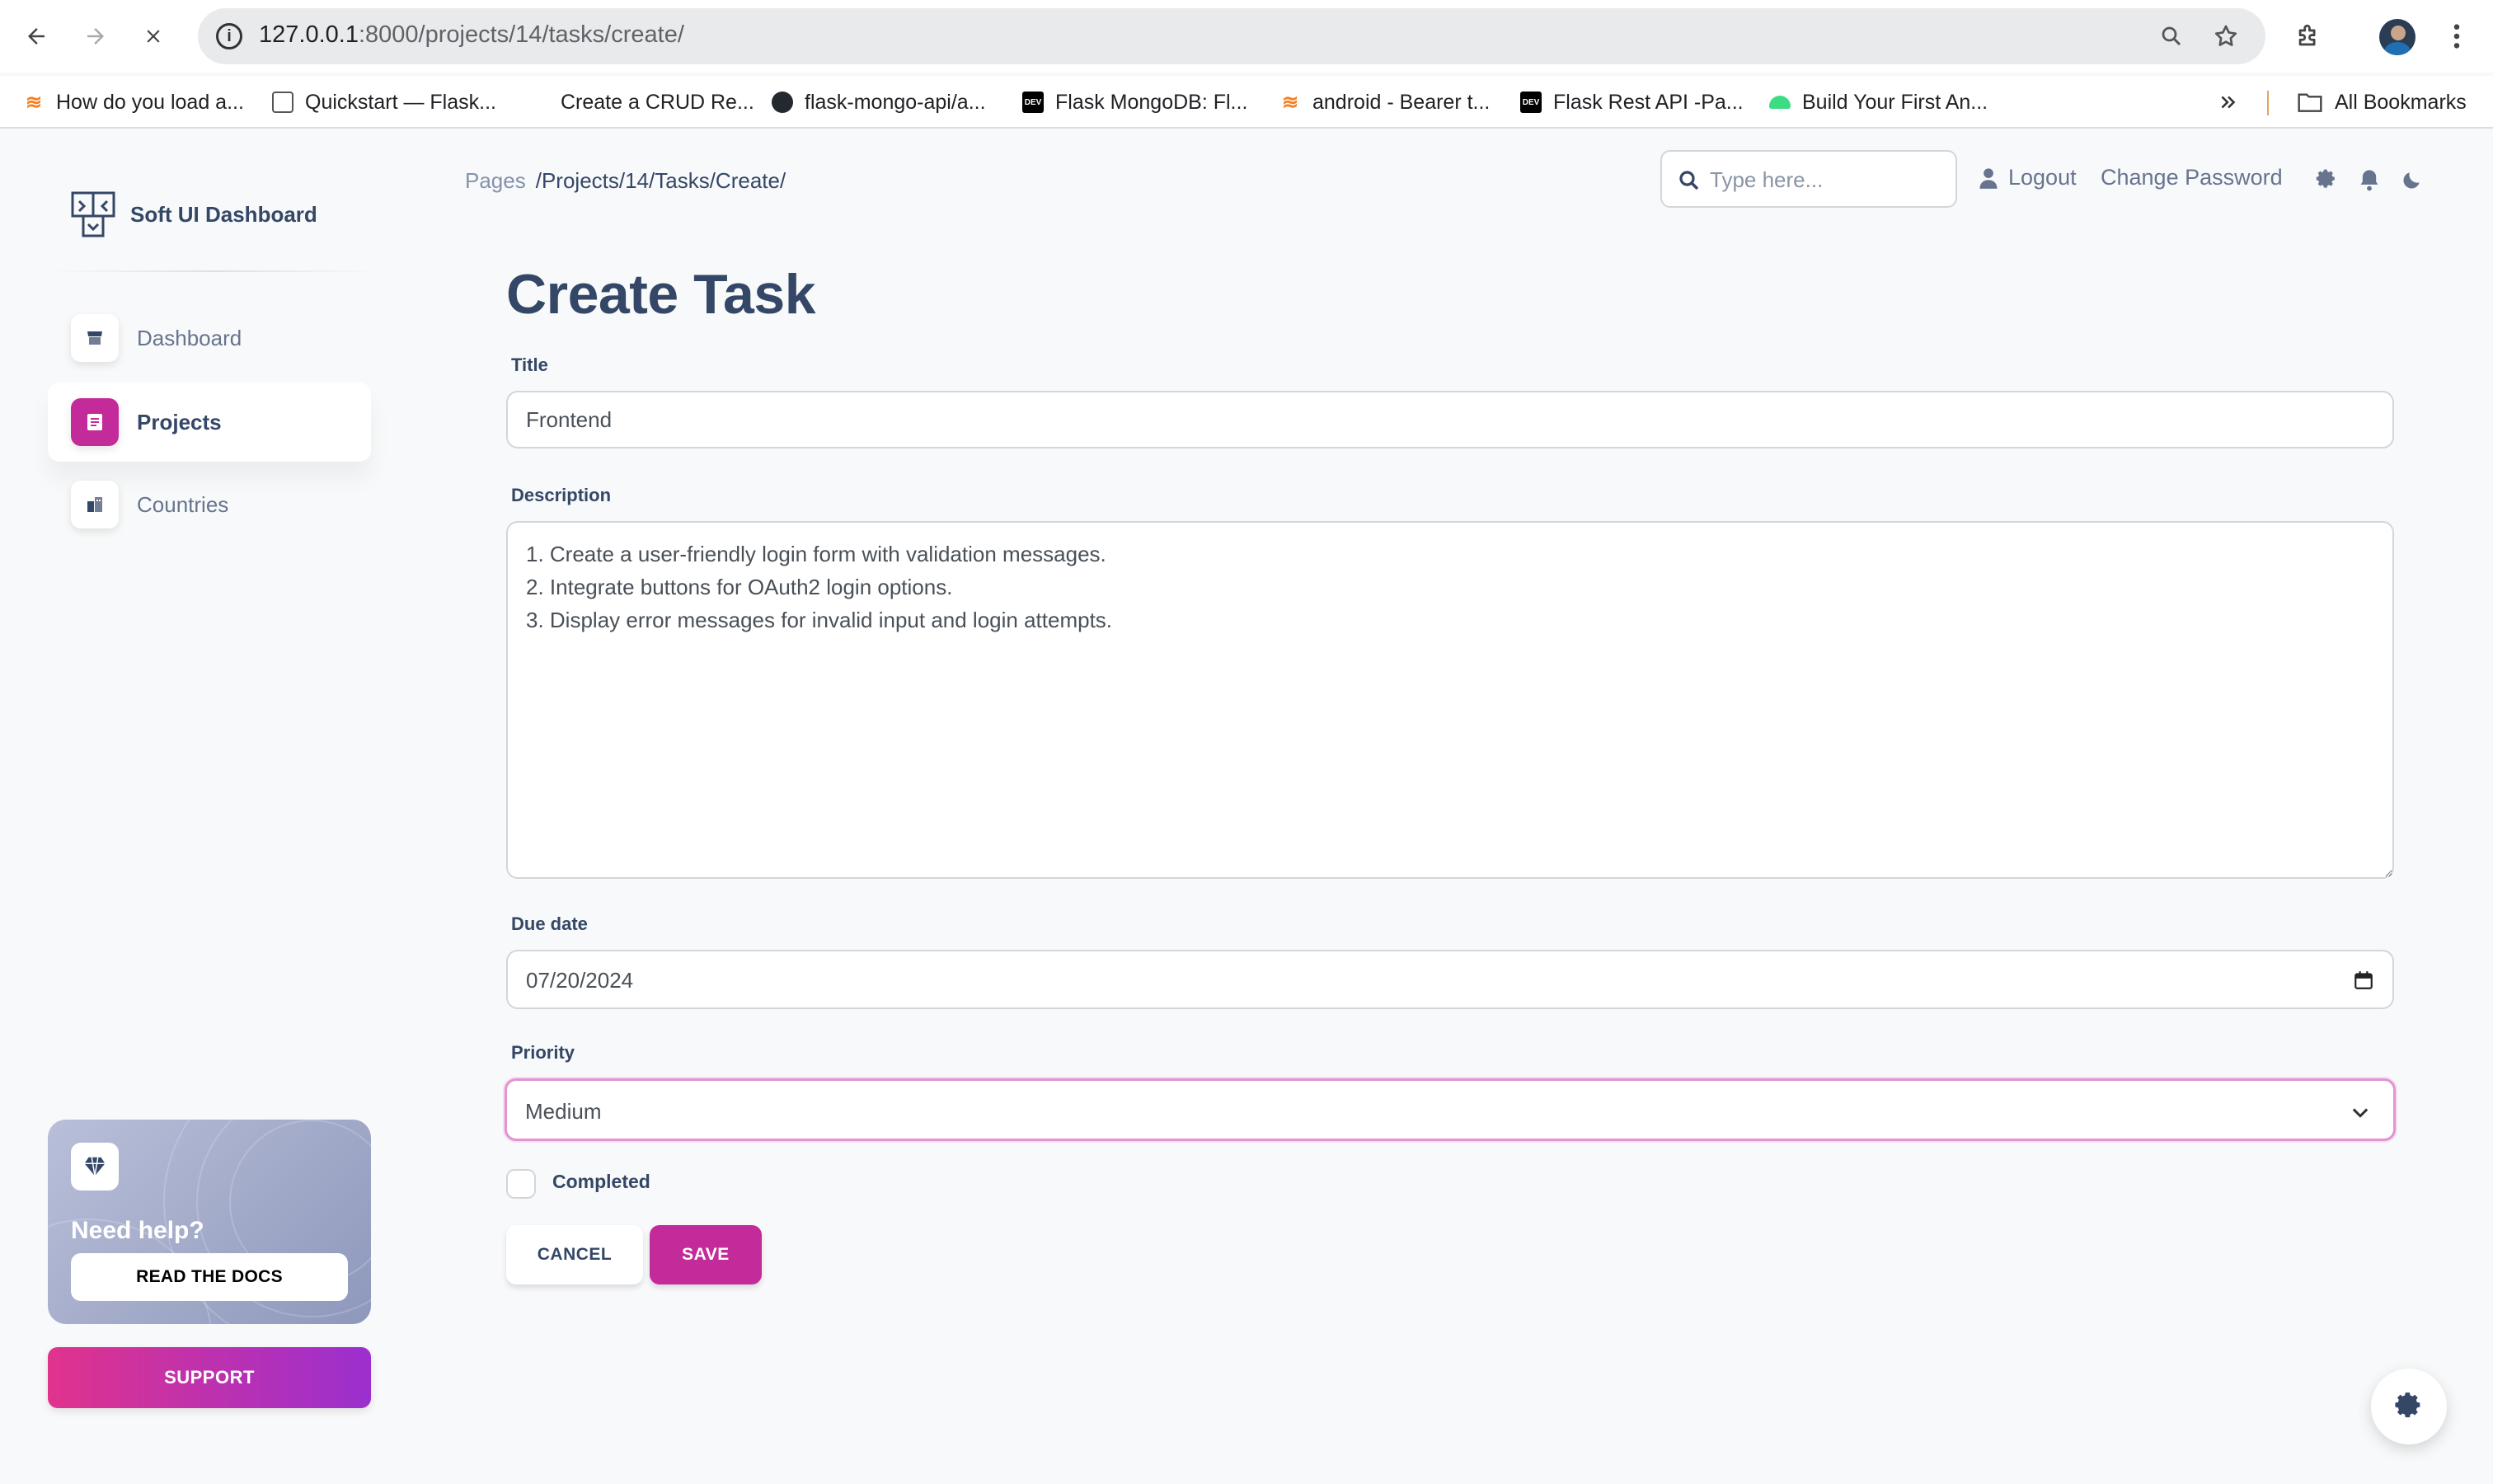 This screenshot has width=2493, height=1484. Describe the element at coordinates (95, 504) in the screenshot. I see `office-icon` at that location.